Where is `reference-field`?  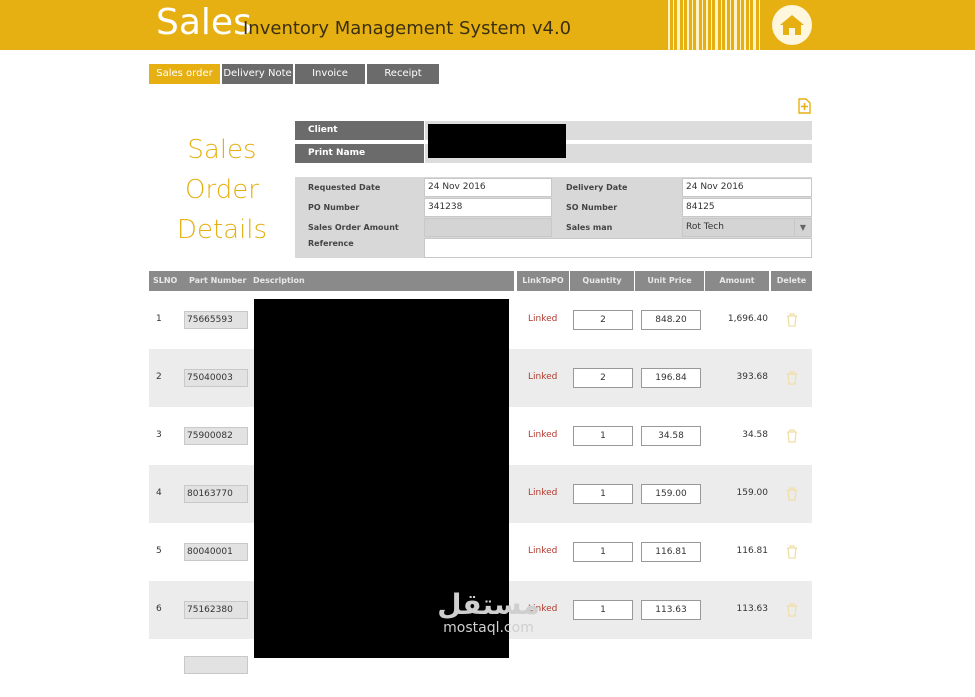
reference-field is located at coordinates (618, 248).